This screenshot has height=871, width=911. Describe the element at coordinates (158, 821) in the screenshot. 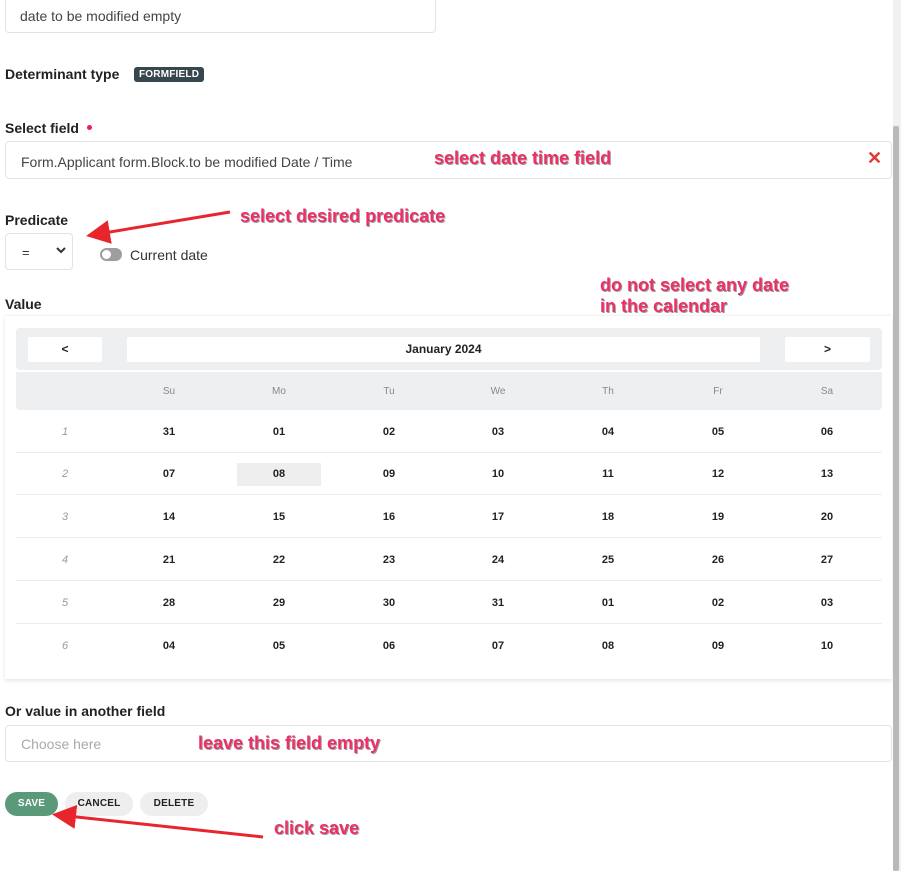

I see `arrow-to-save` at that location.